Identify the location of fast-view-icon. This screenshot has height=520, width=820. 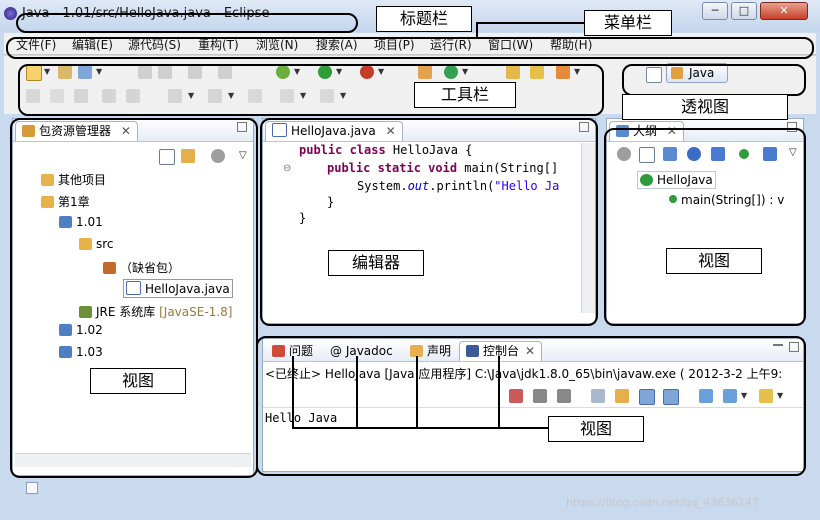
(32, 488).